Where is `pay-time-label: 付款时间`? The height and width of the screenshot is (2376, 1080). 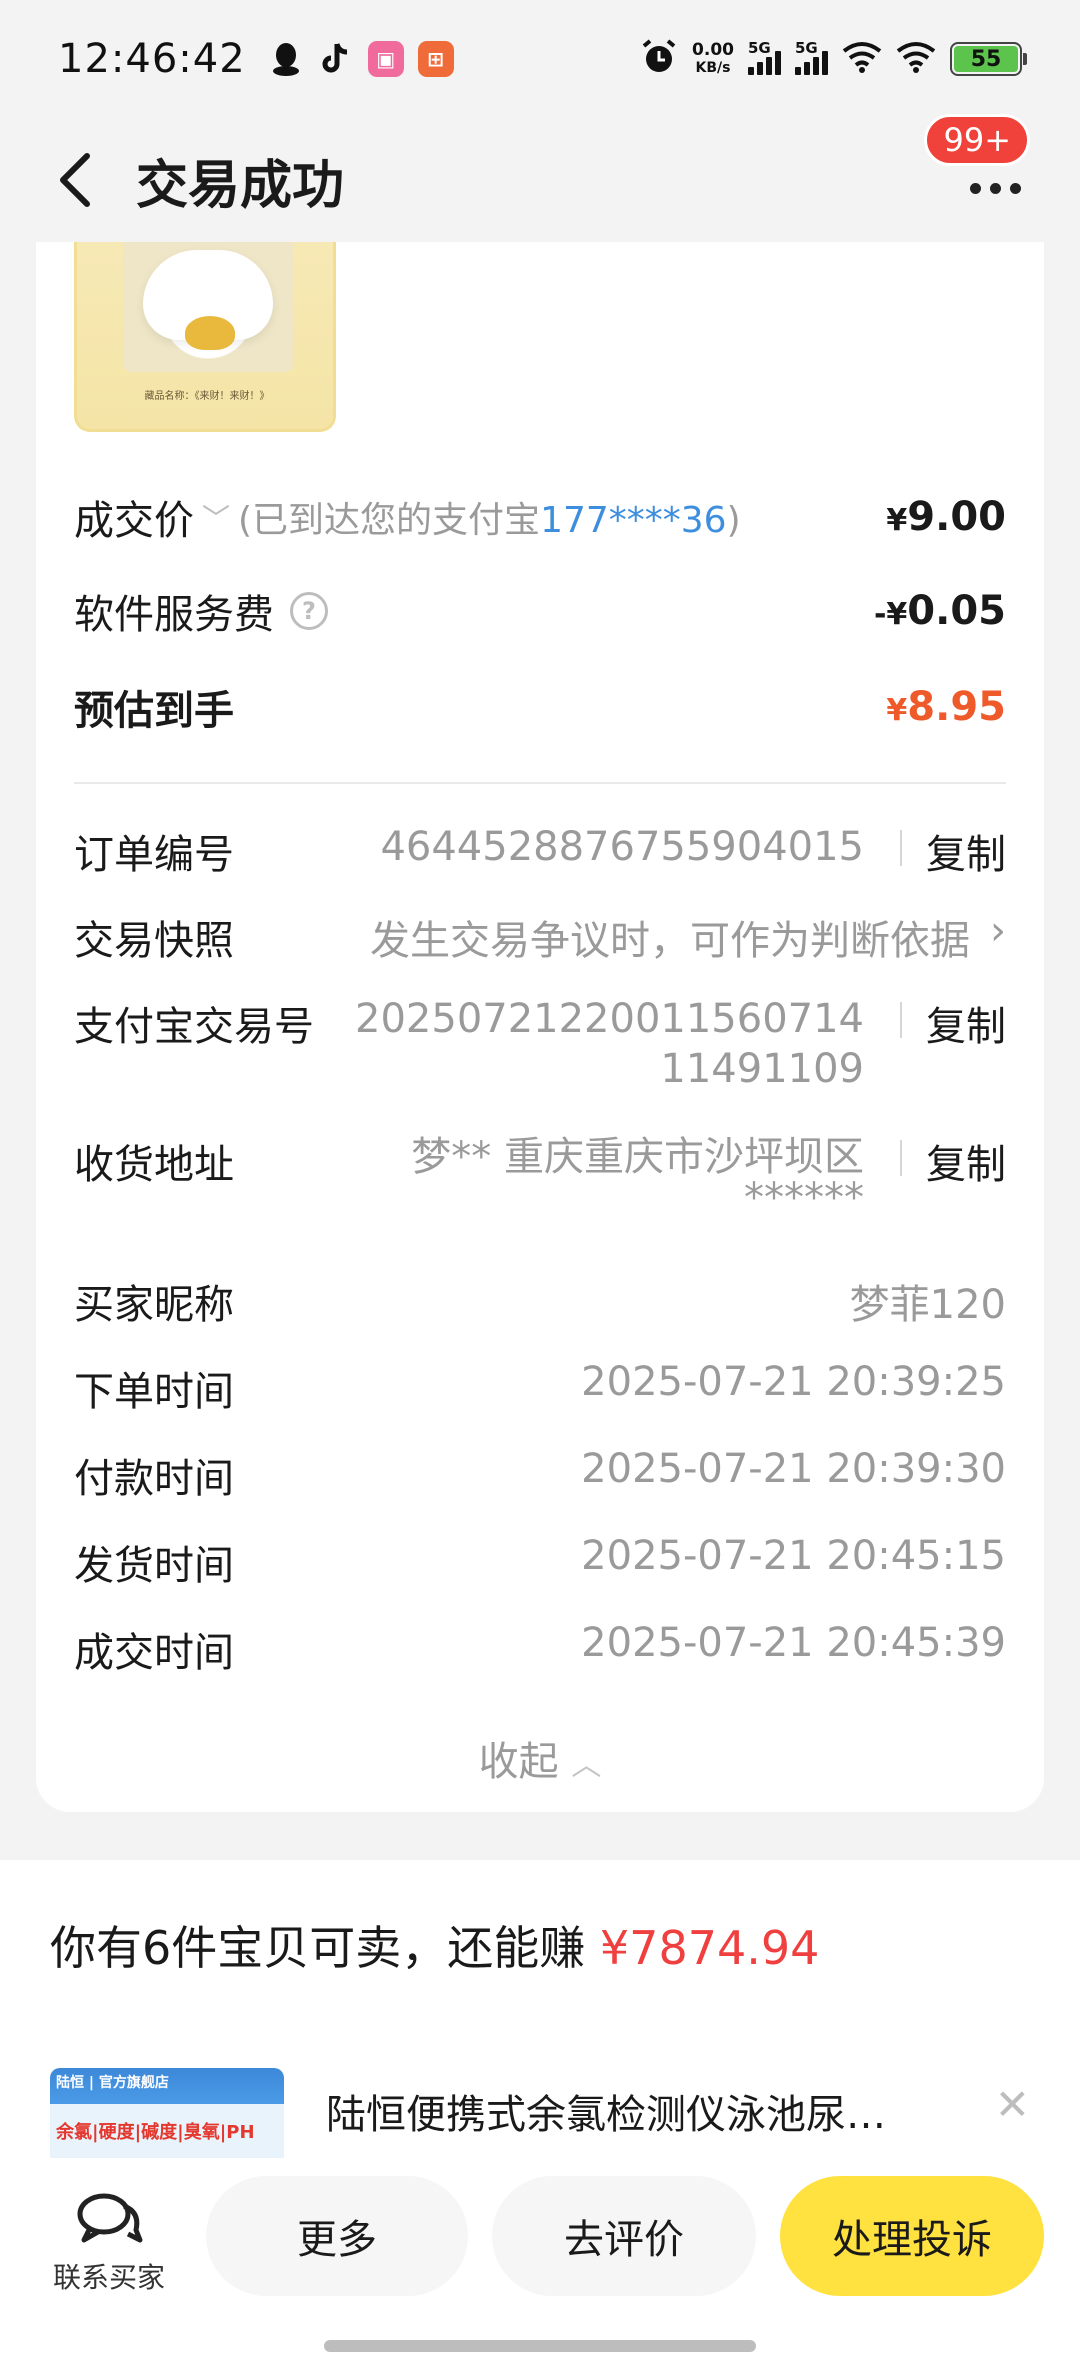
pay-time-label: 付款时间 is located at coordinates (154, 1479).